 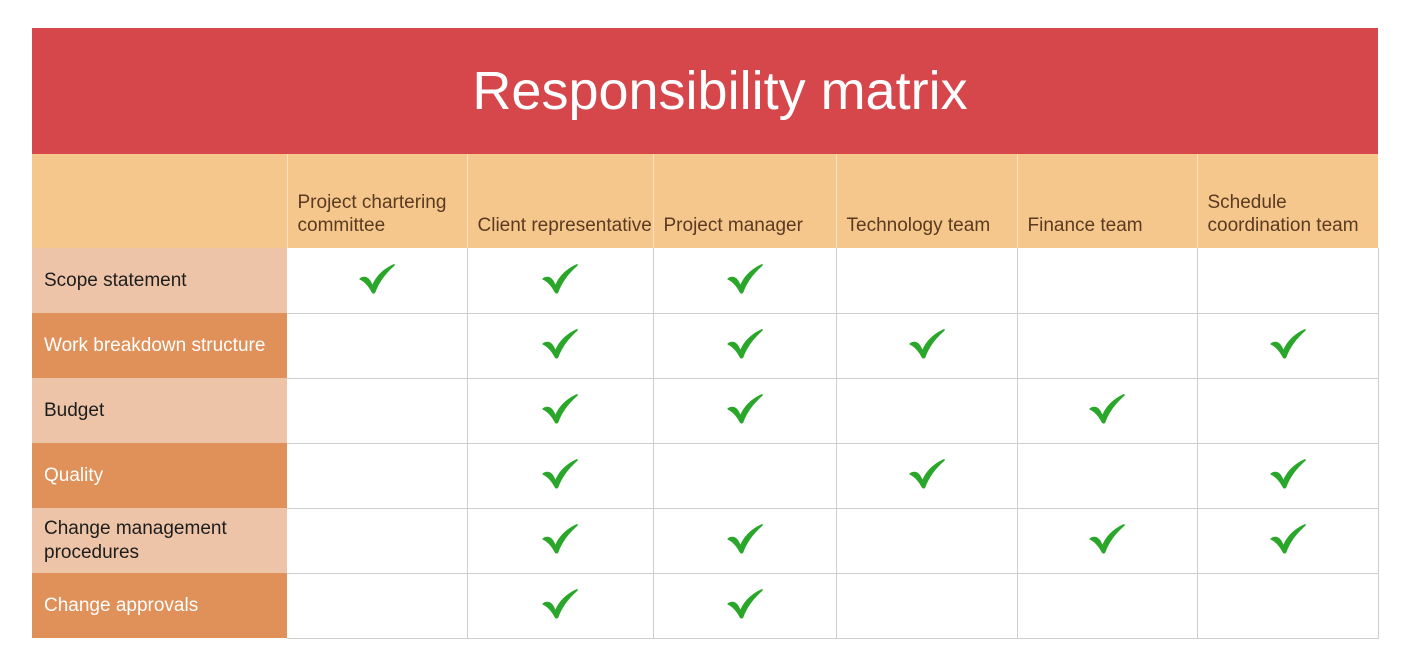 I want to click on row-label: Budget, so click(x=159, y=410).